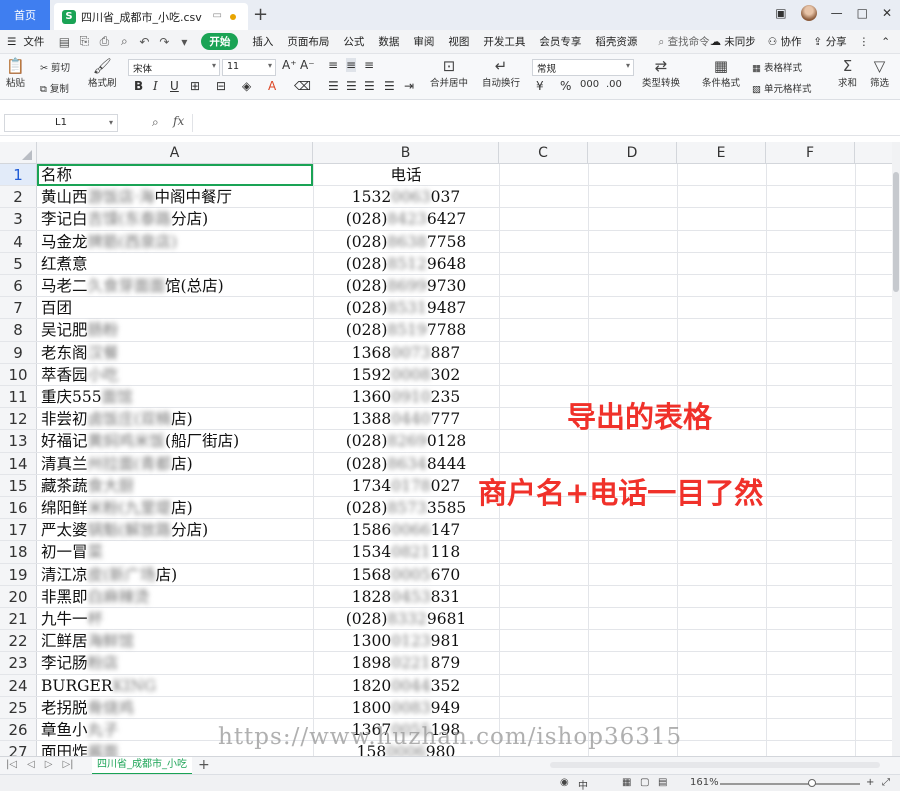  Describe the element at coordinates (260, 14) in the screenshot. I see `new-tab-button: +` at that location.